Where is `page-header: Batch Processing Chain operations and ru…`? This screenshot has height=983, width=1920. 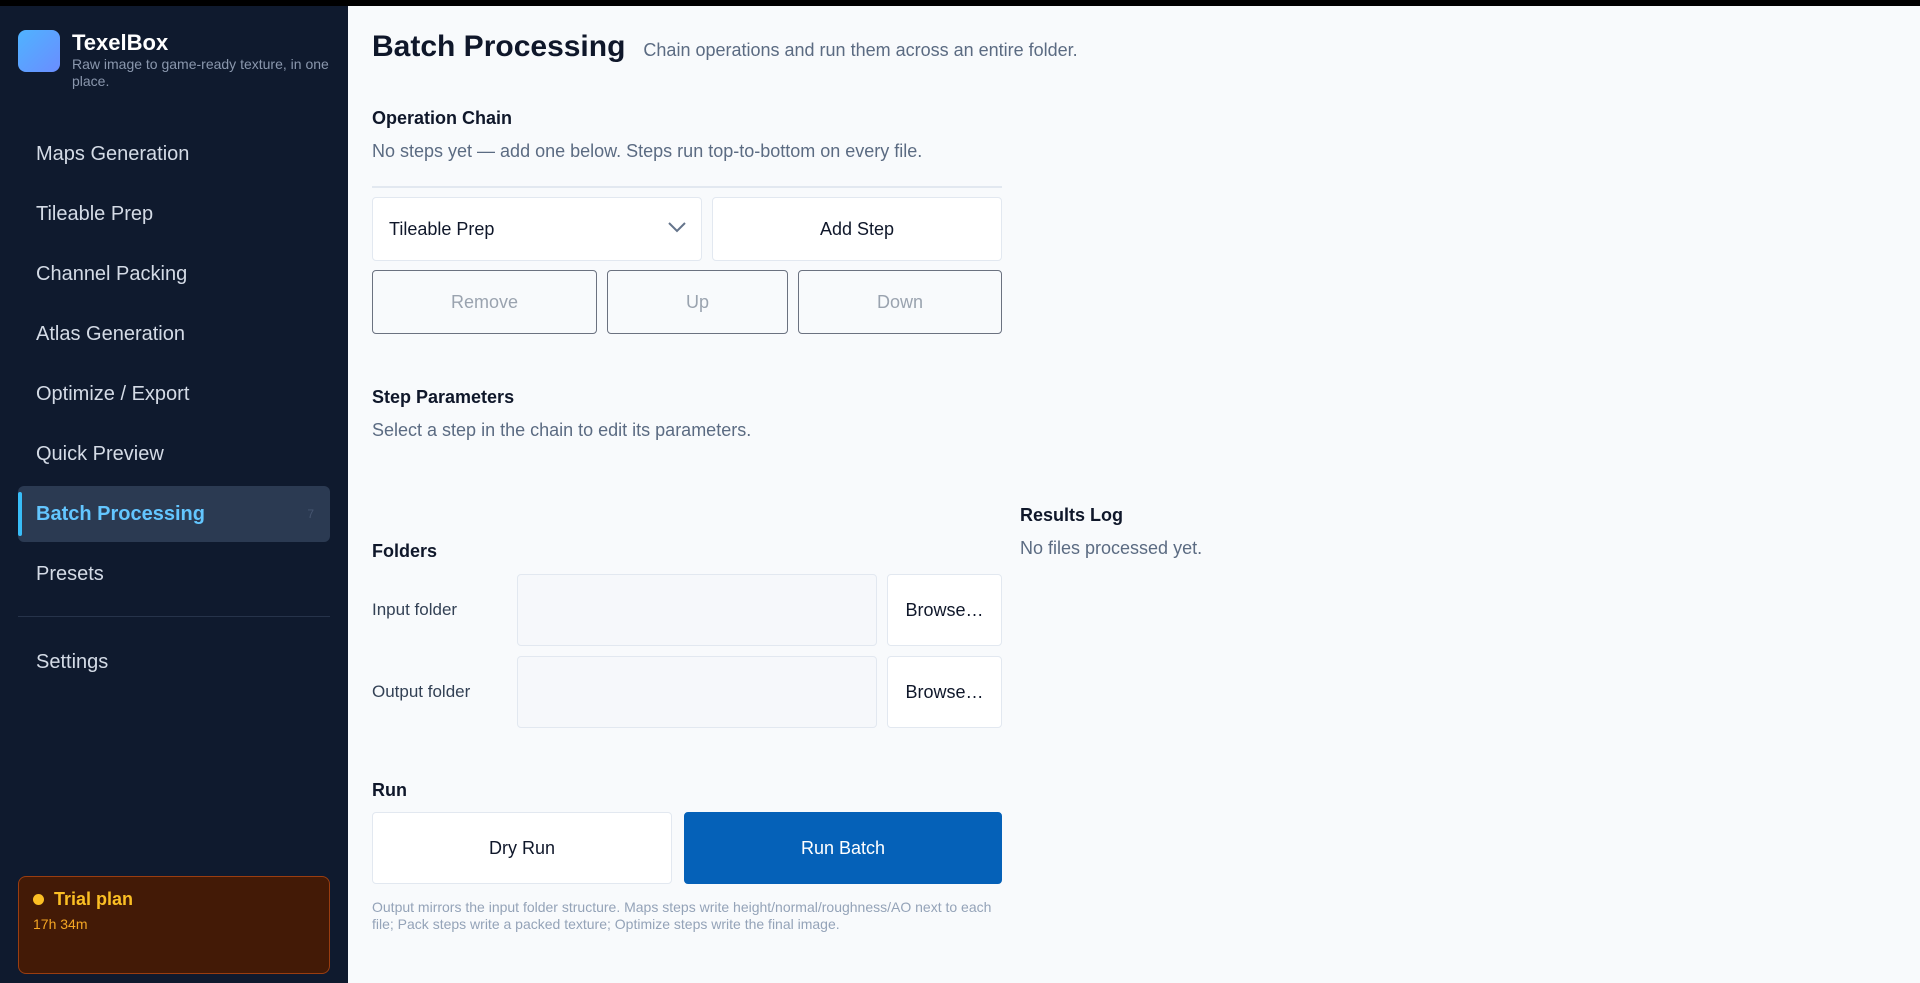
page-header: Batch Processing Chain operations and ru… is located at coordinates (725, 47).